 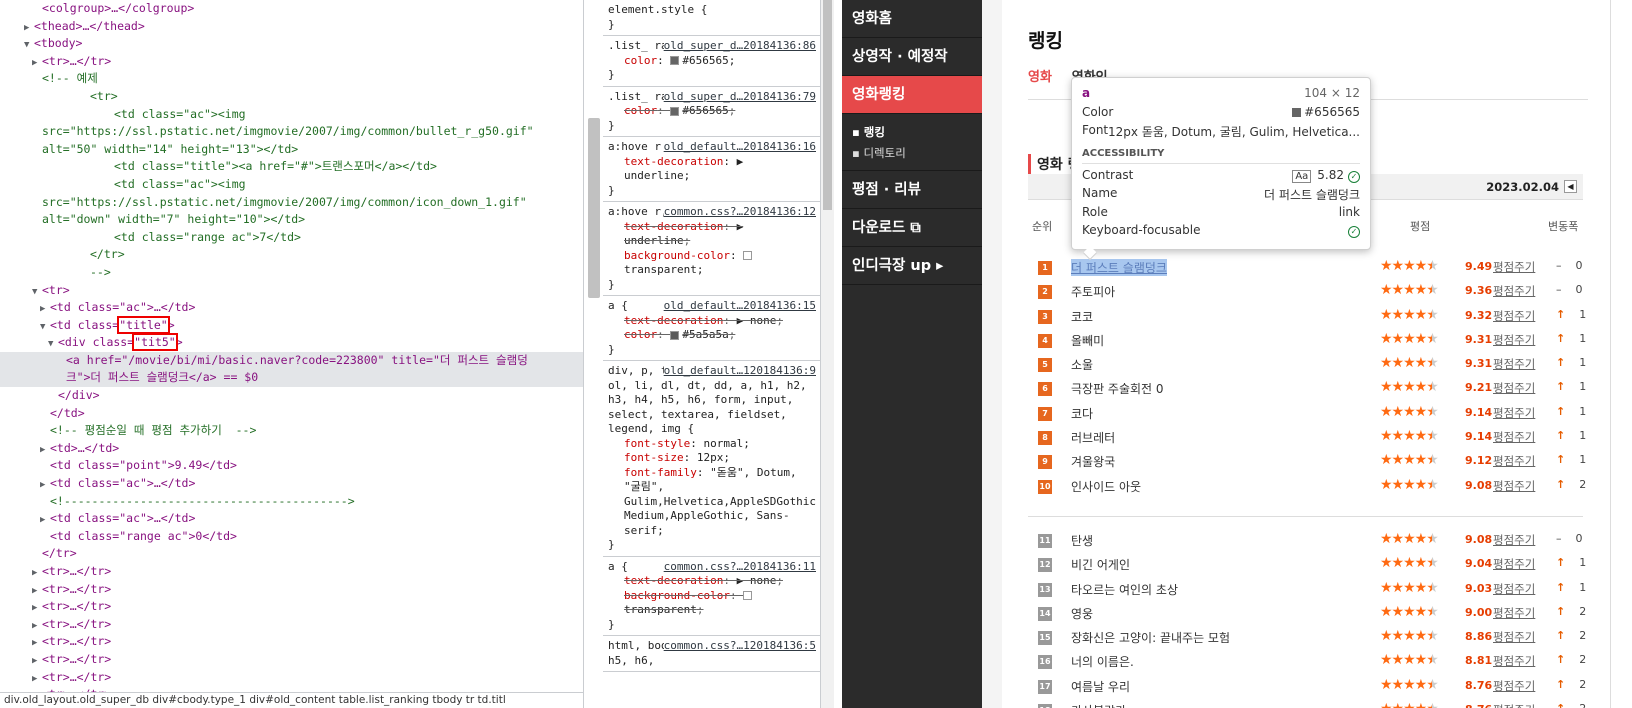 I want to click on dom-node-line: 크">더 퍼스트 슬램덩크</a> == $0, so click(x=291, y=378).